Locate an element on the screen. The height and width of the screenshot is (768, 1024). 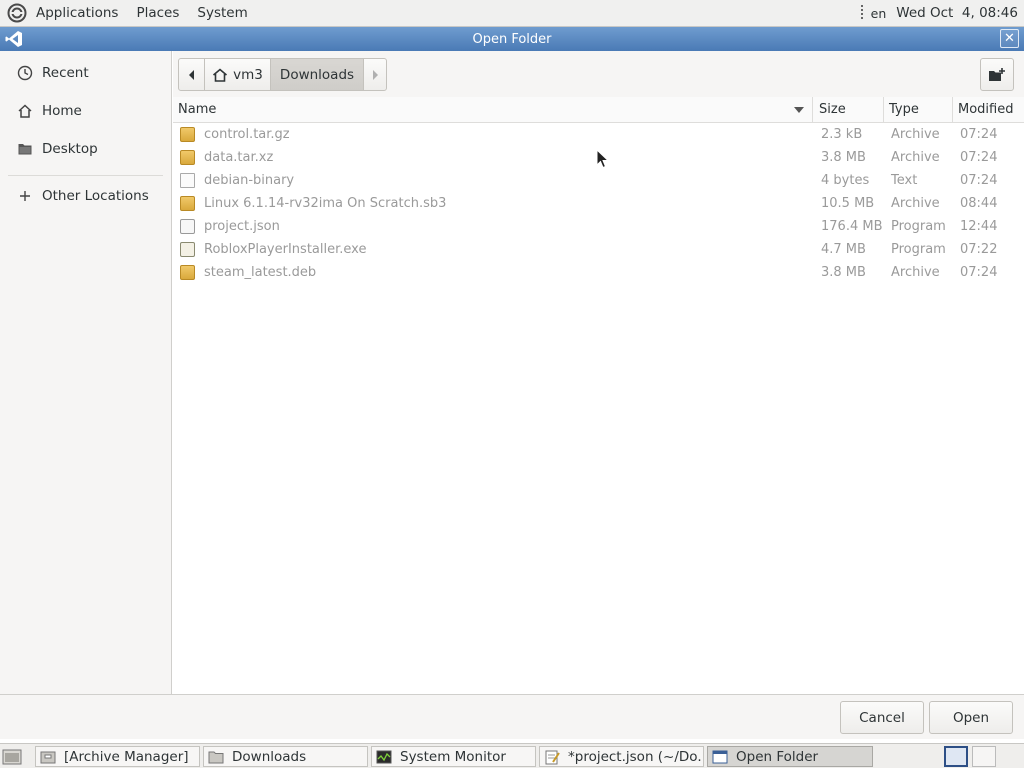
sidebar-divider is located at coordinates (85, 175).